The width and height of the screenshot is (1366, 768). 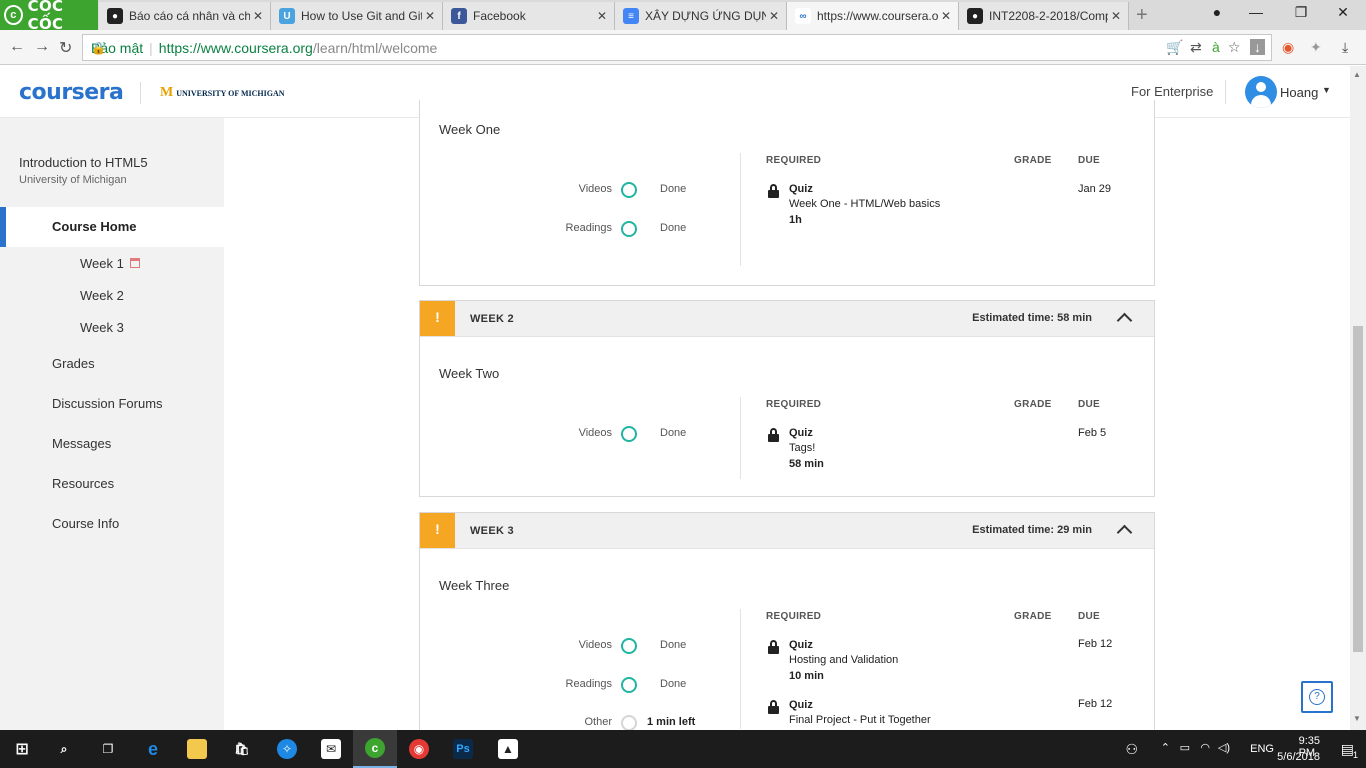 I want to click on item-title: Final Project - Put it Together, so click(x=860, y=720).